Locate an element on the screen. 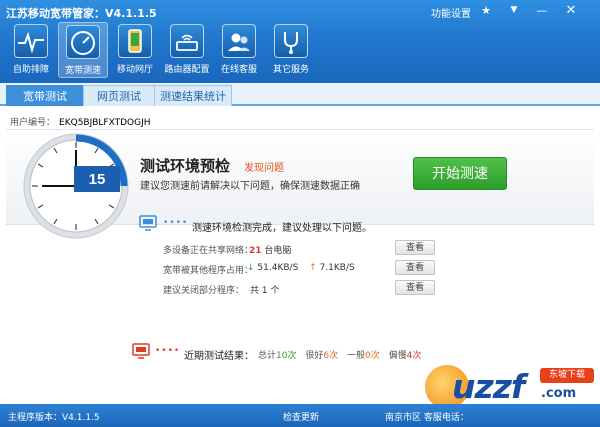 The width and height of the screenshot is (600, 427). nav-label: 宽带测速 is located at coordinates (82, 71).